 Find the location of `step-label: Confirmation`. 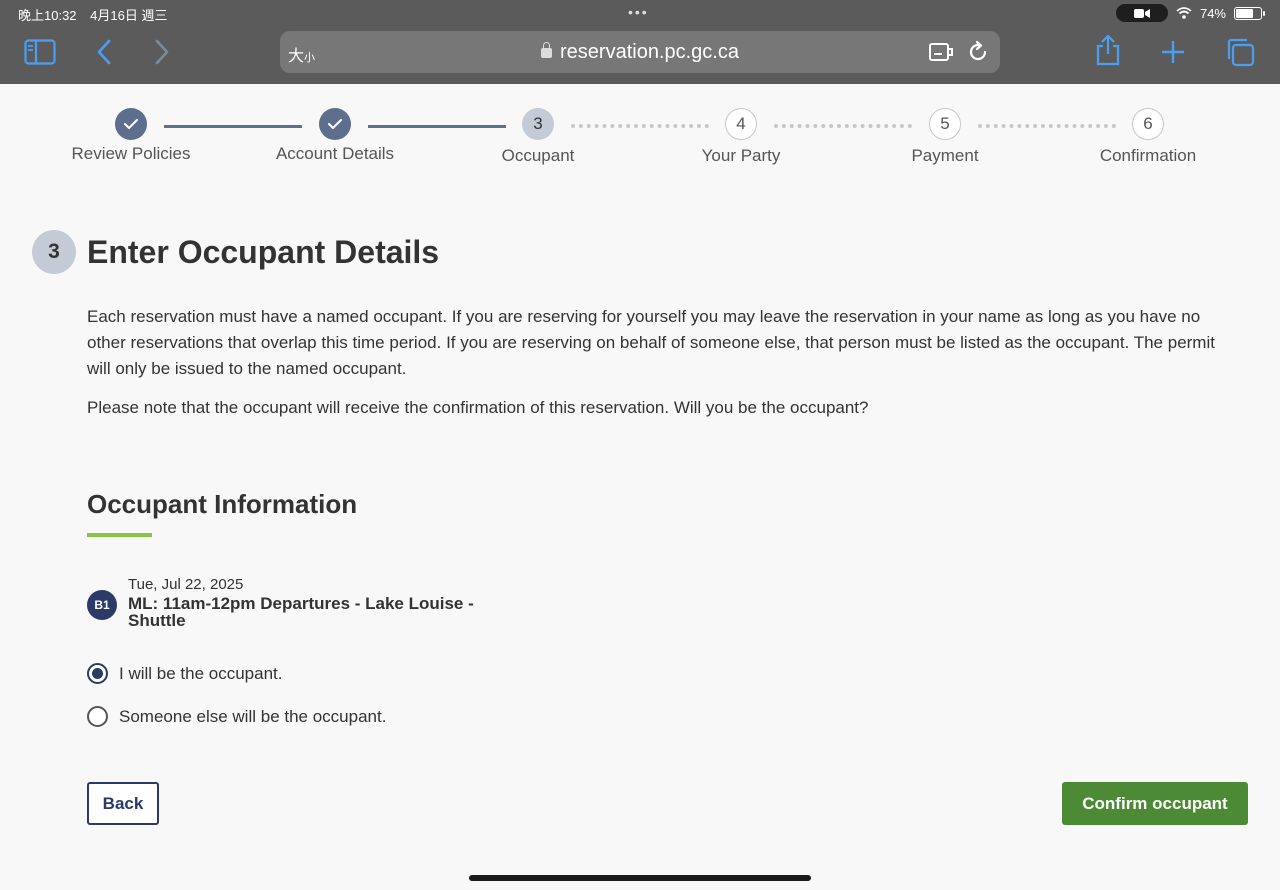

step-label: Confirmation is located at coordinates (1148, 155).